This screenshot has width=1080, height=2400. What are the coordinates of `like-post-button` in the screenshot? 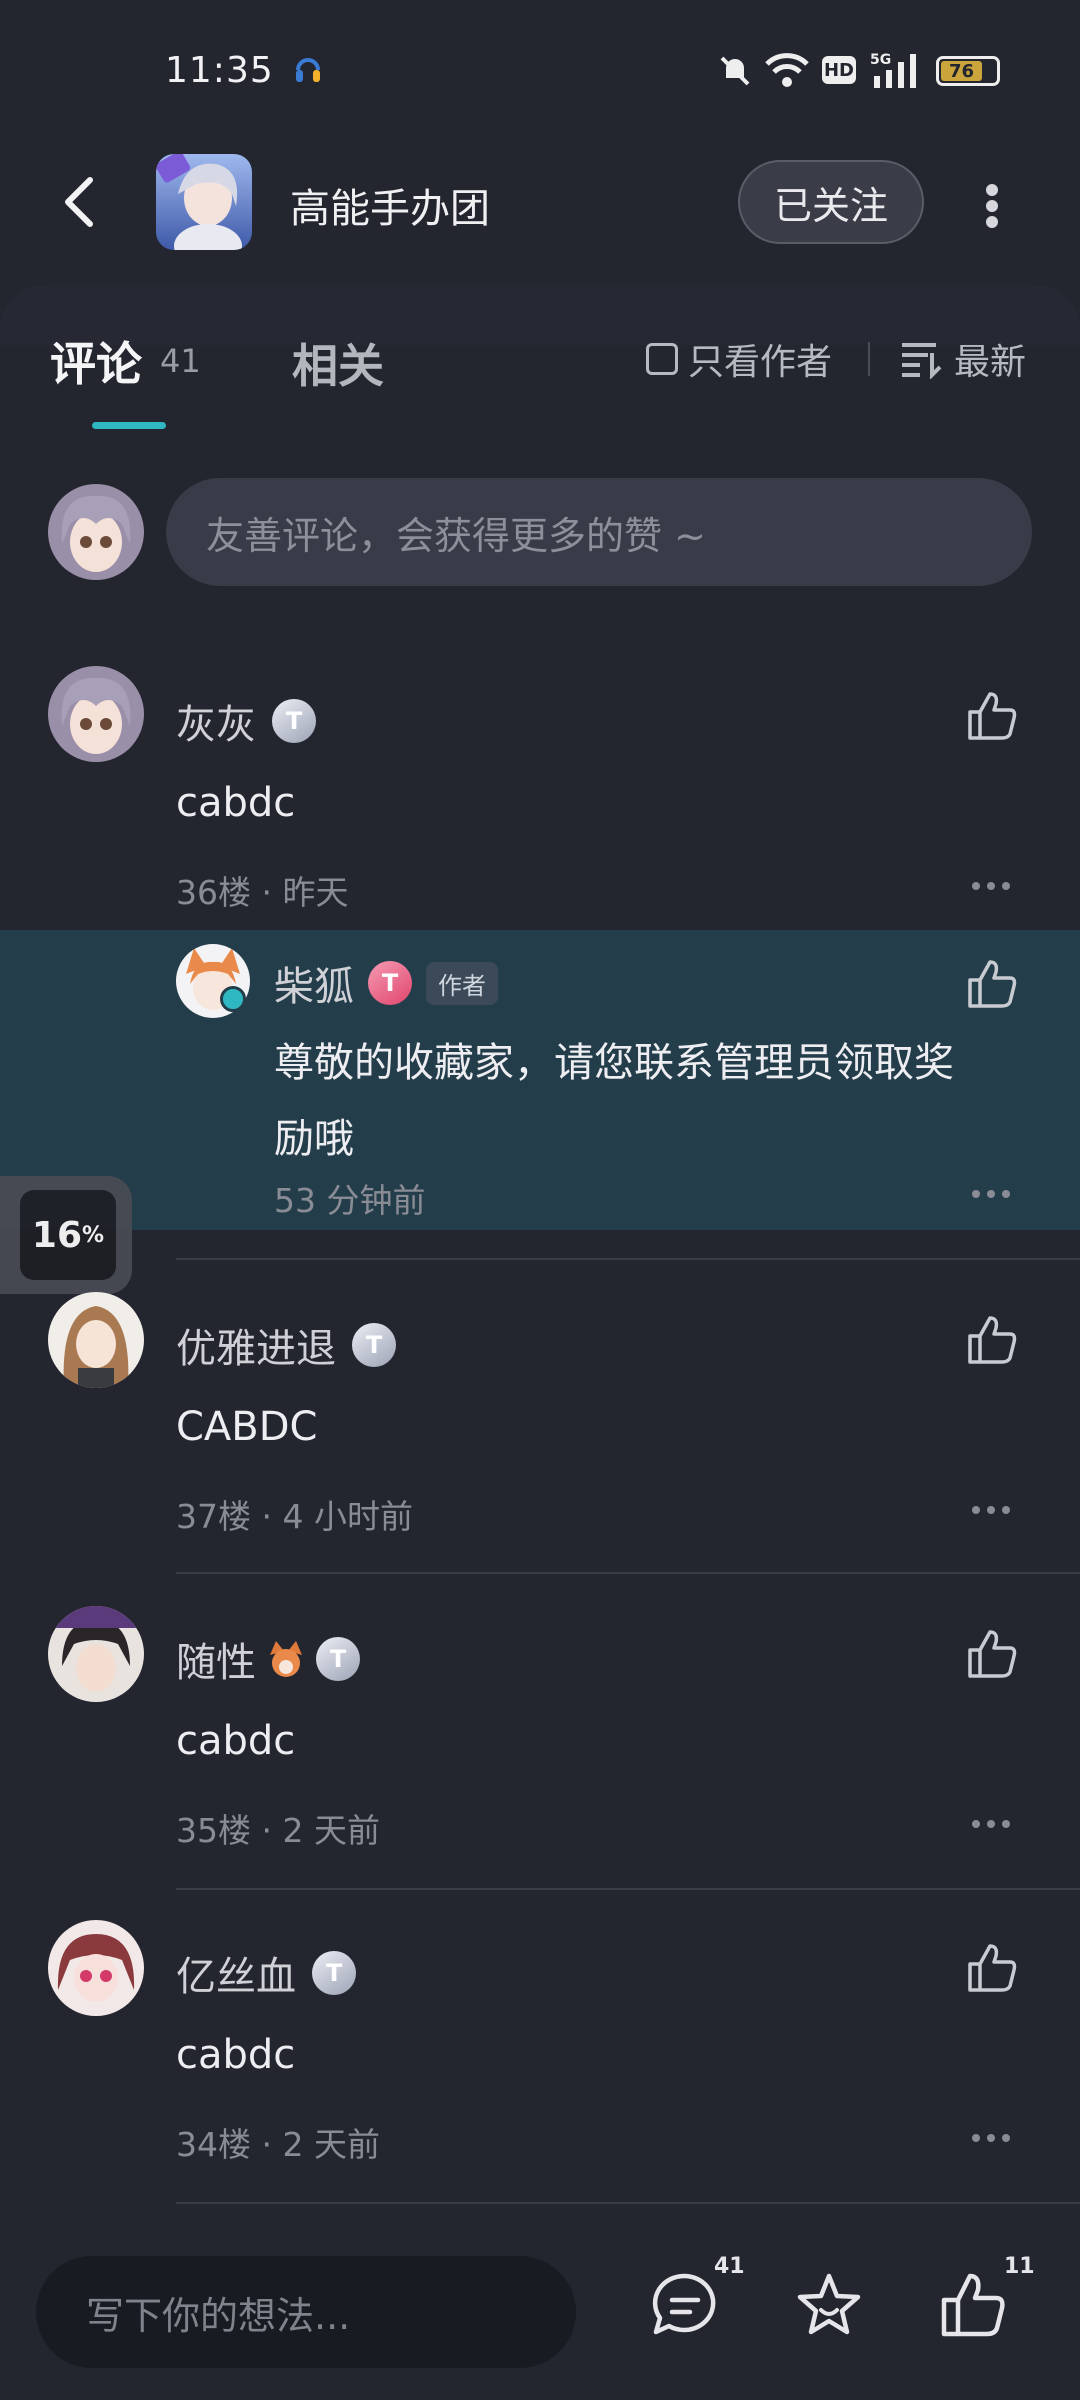 It's located at (973, 2307).